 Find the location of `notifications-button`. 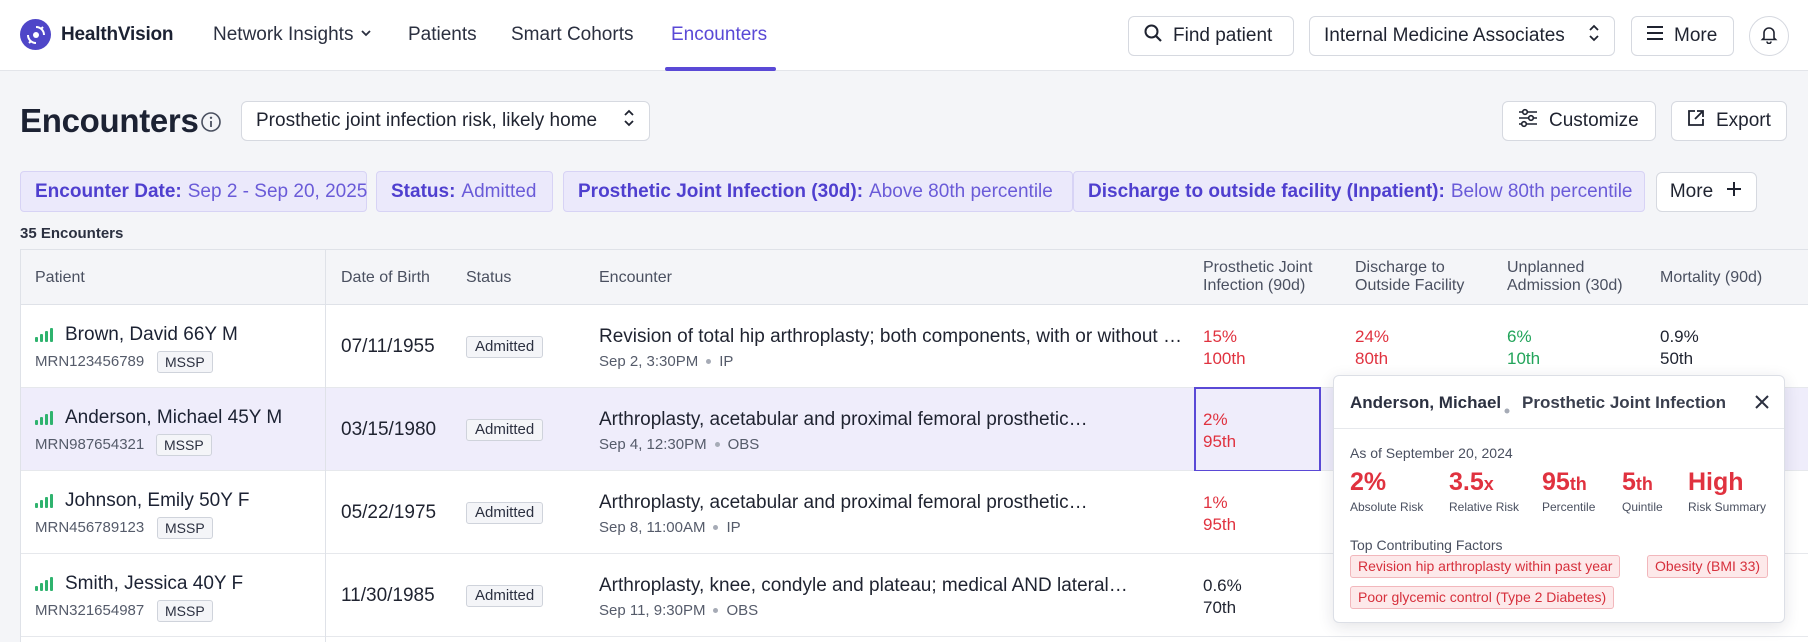

notifications-button is located at coordinates (1769, 36).